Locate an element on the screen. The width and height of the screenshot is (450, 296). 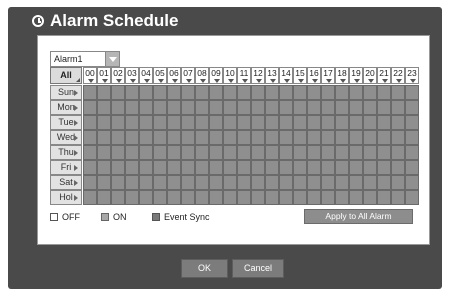
hour-header-11: 11 is located at coordinates (244, 75).